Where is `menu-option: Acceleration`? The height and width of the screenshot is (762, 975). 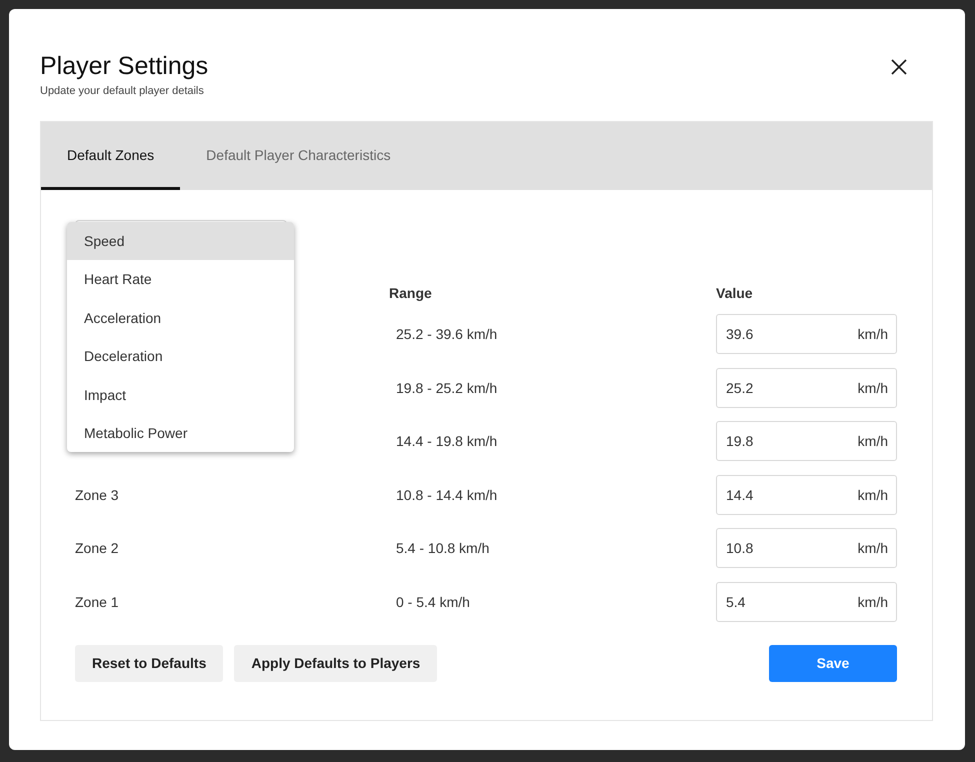 menu-option: Acceleration is located at coordinates (180, 318).